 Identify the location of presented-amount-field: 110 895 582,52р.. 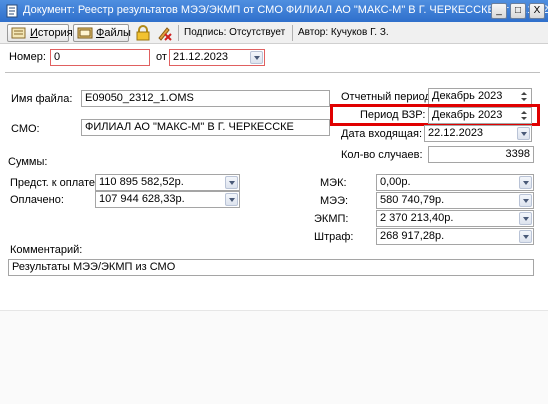
(167, 182).